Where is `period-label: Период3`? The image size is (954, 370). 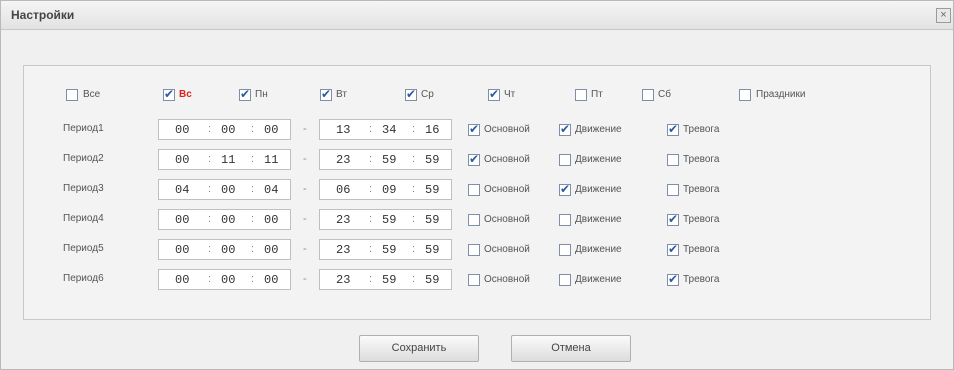
period-label: Период3 is located at coordinates (83, 188).